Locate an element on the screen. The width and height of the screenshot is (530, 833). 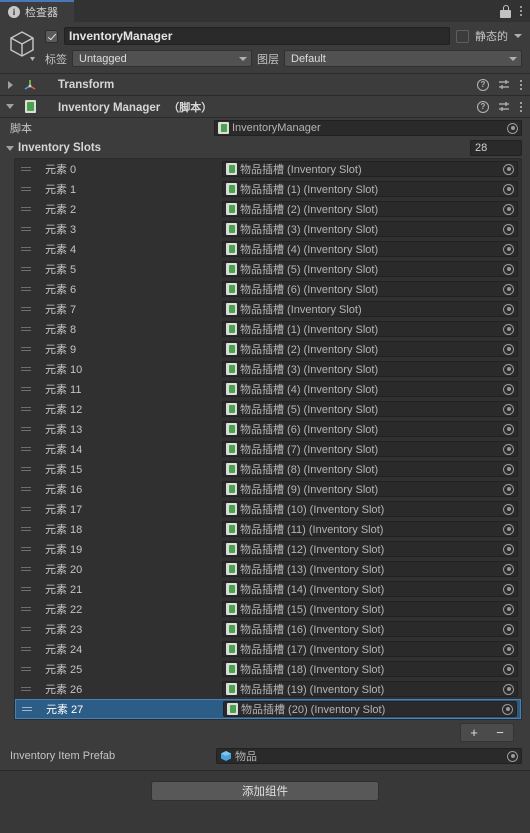
script-object-field: InventoryManager is located at coordinates (368, 128).